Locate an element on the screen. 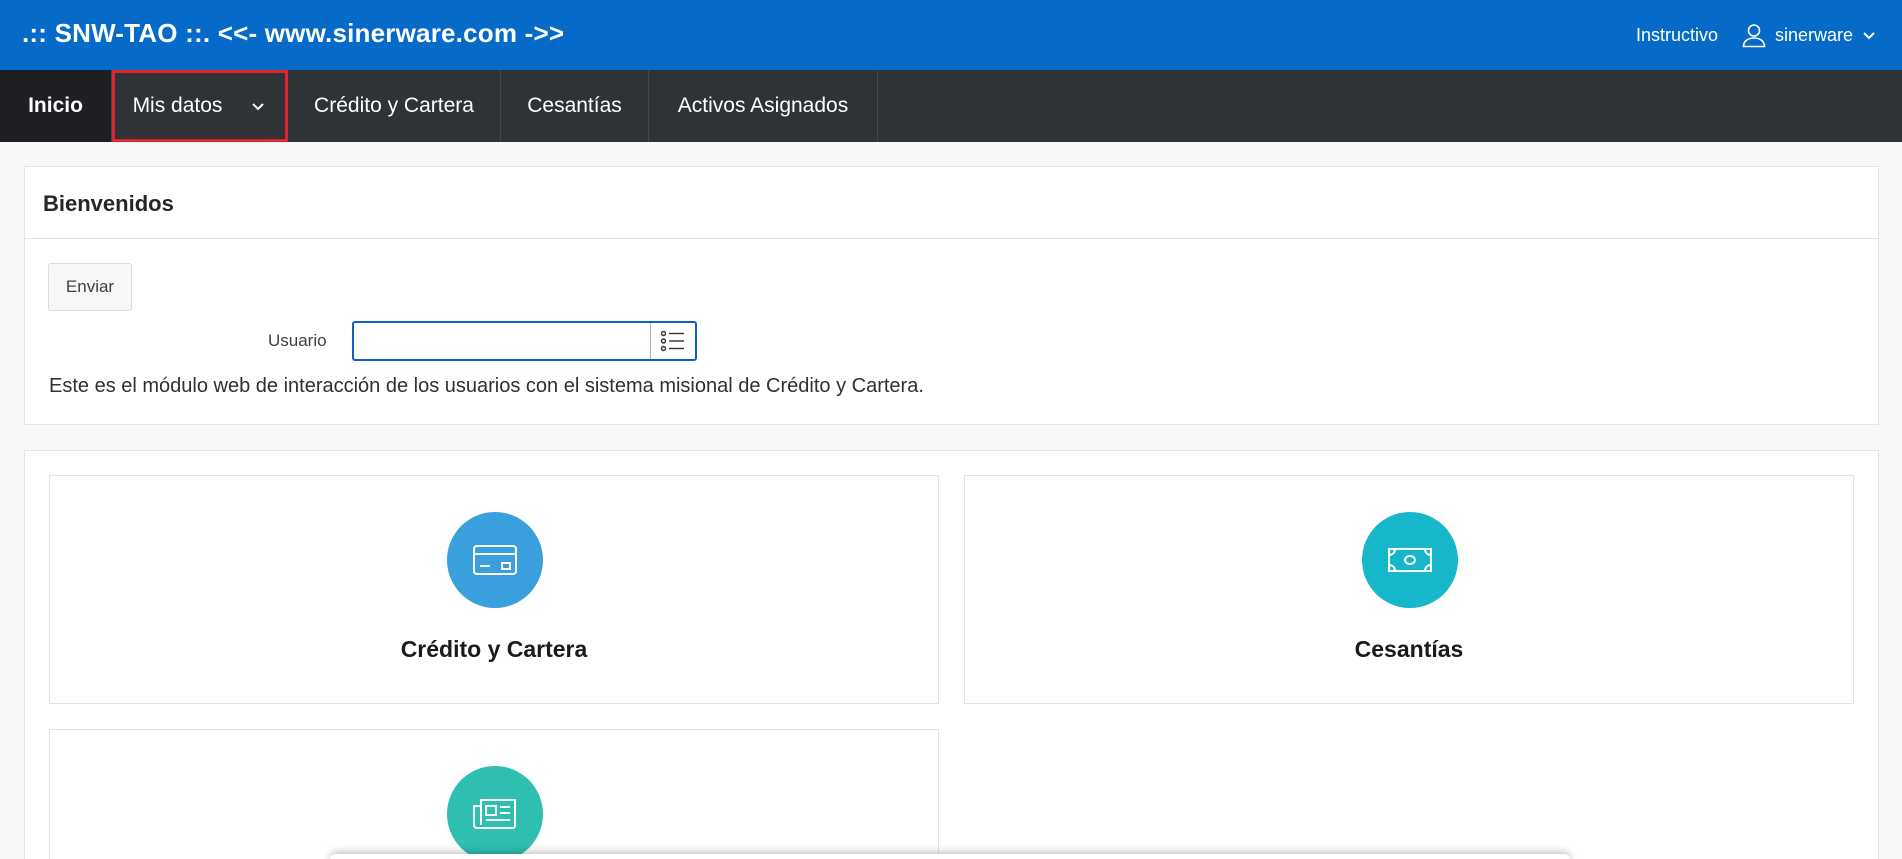  nav-item-activos-asignados: Activos Asignados is located at coordinates (763, 106).